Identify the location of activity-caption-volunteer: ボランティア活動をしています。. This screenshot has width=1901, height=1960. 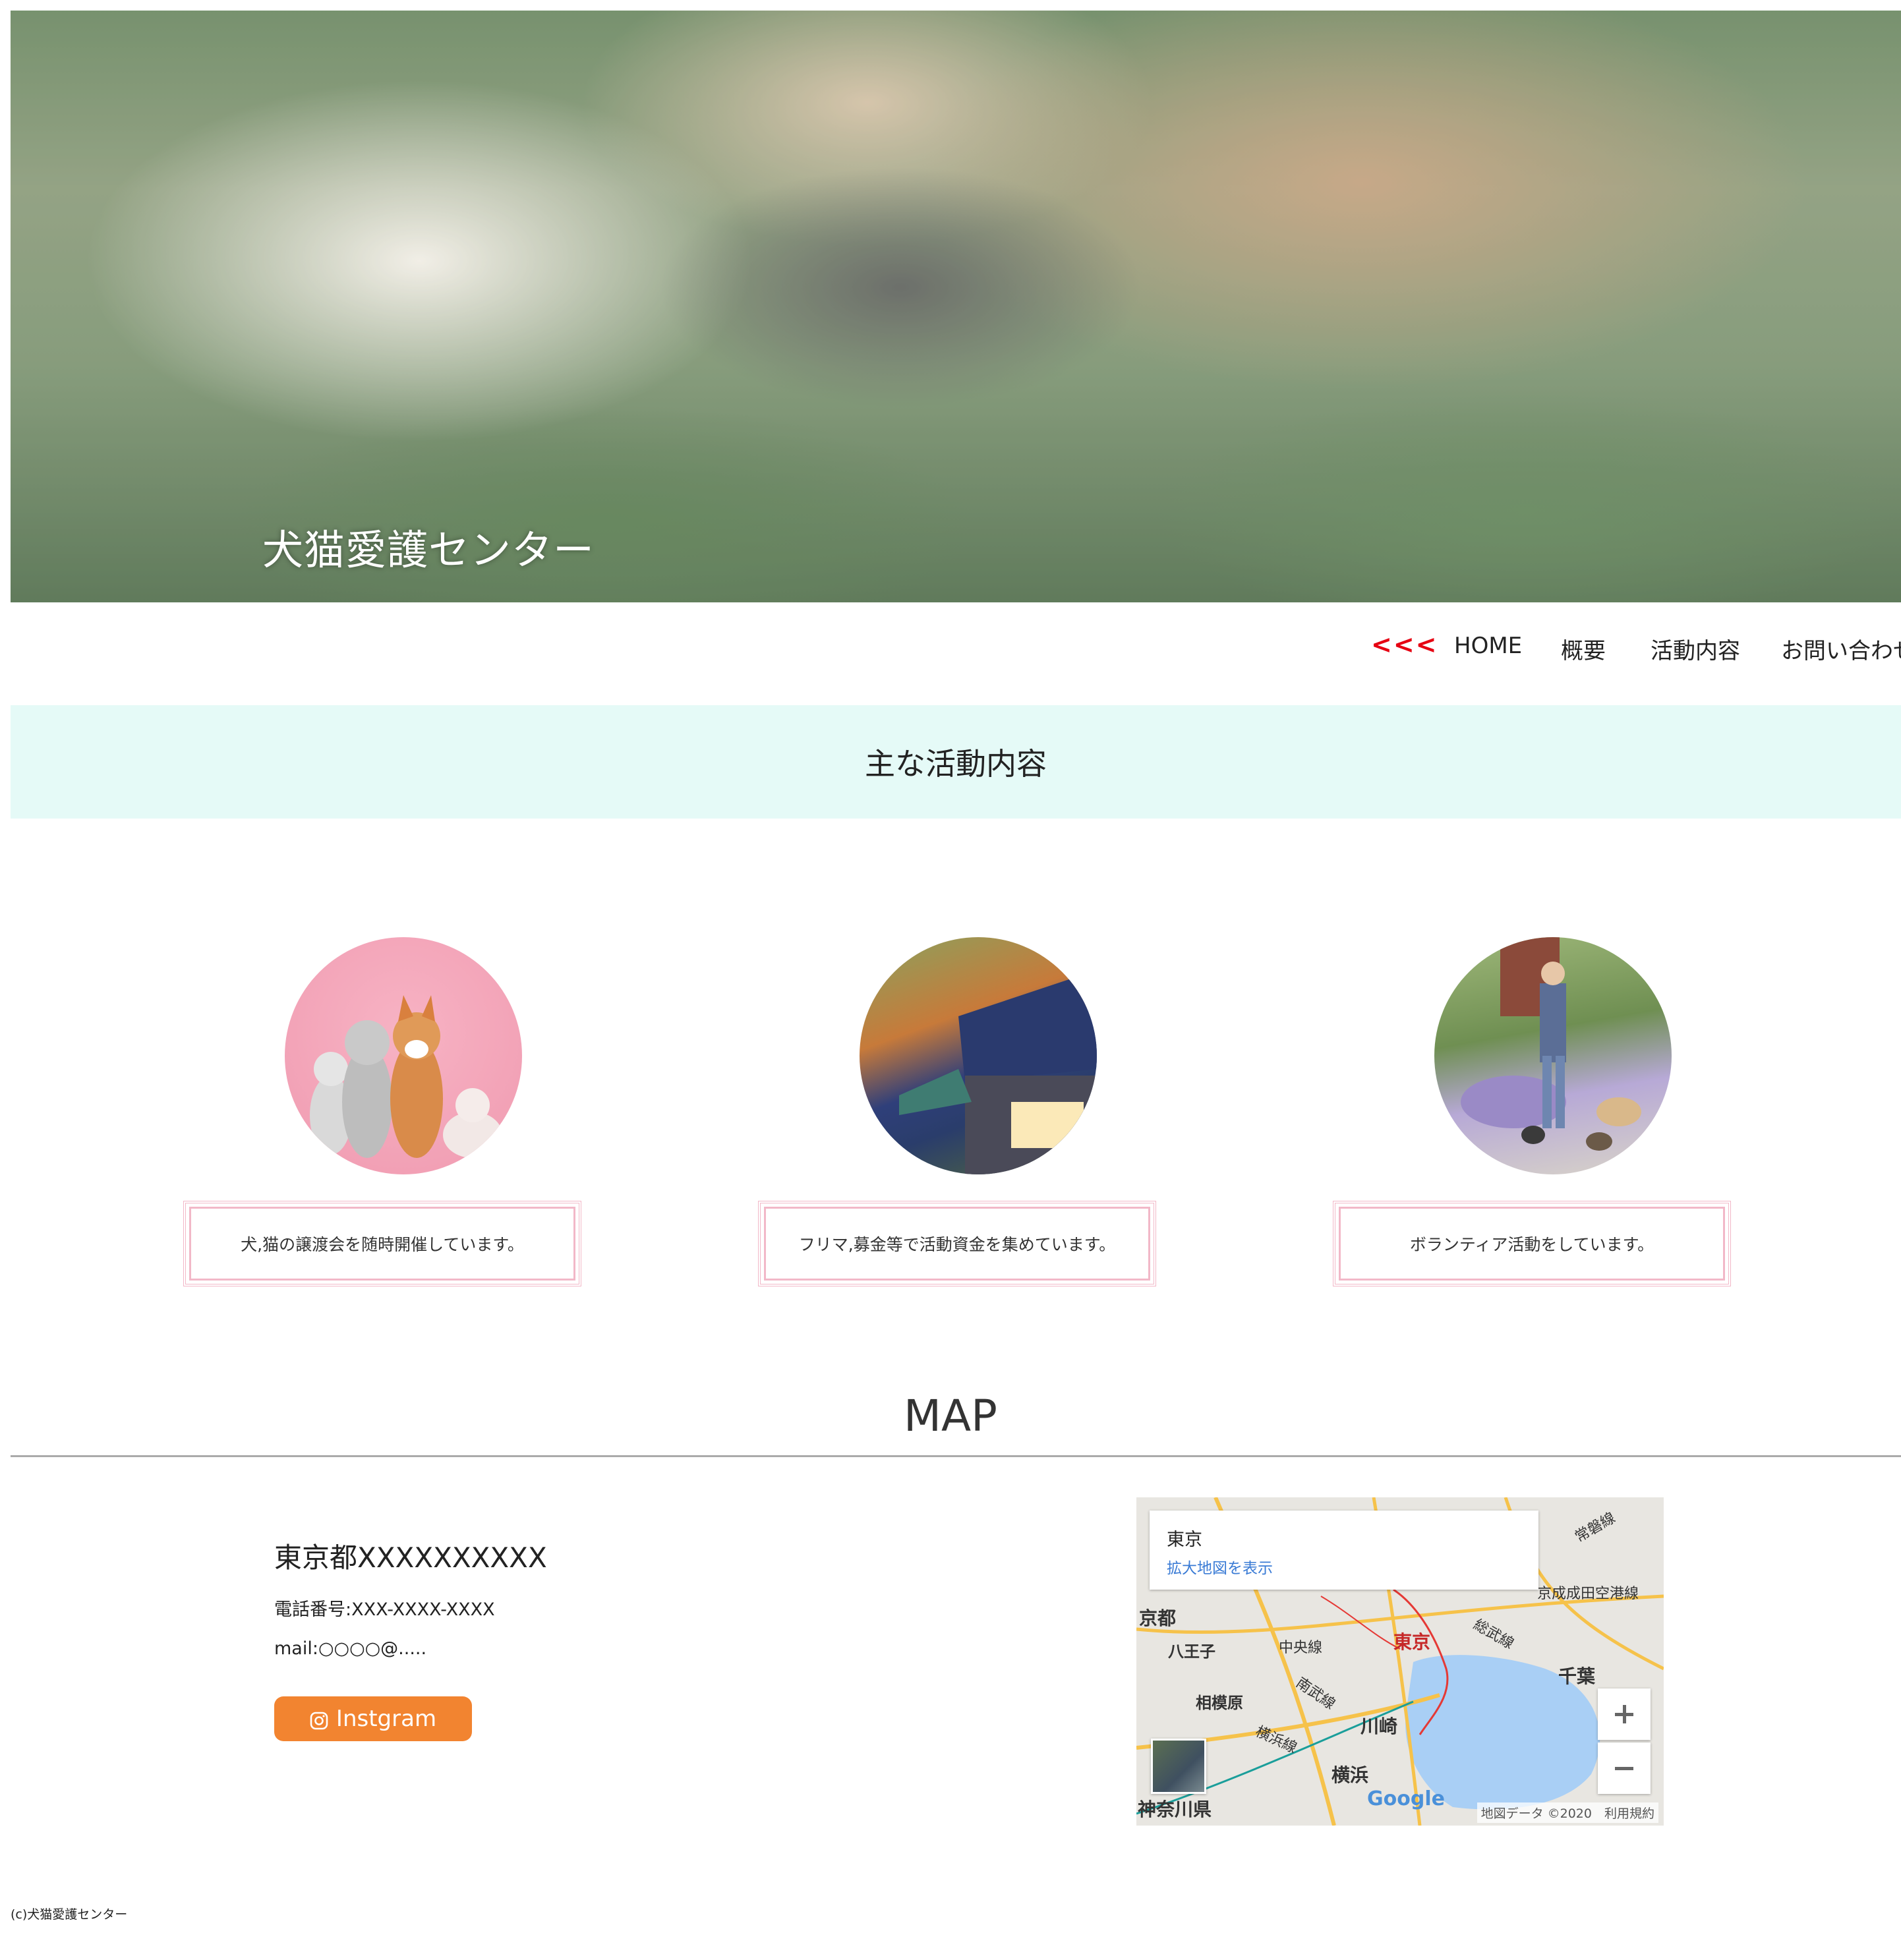
(1532, 1243).